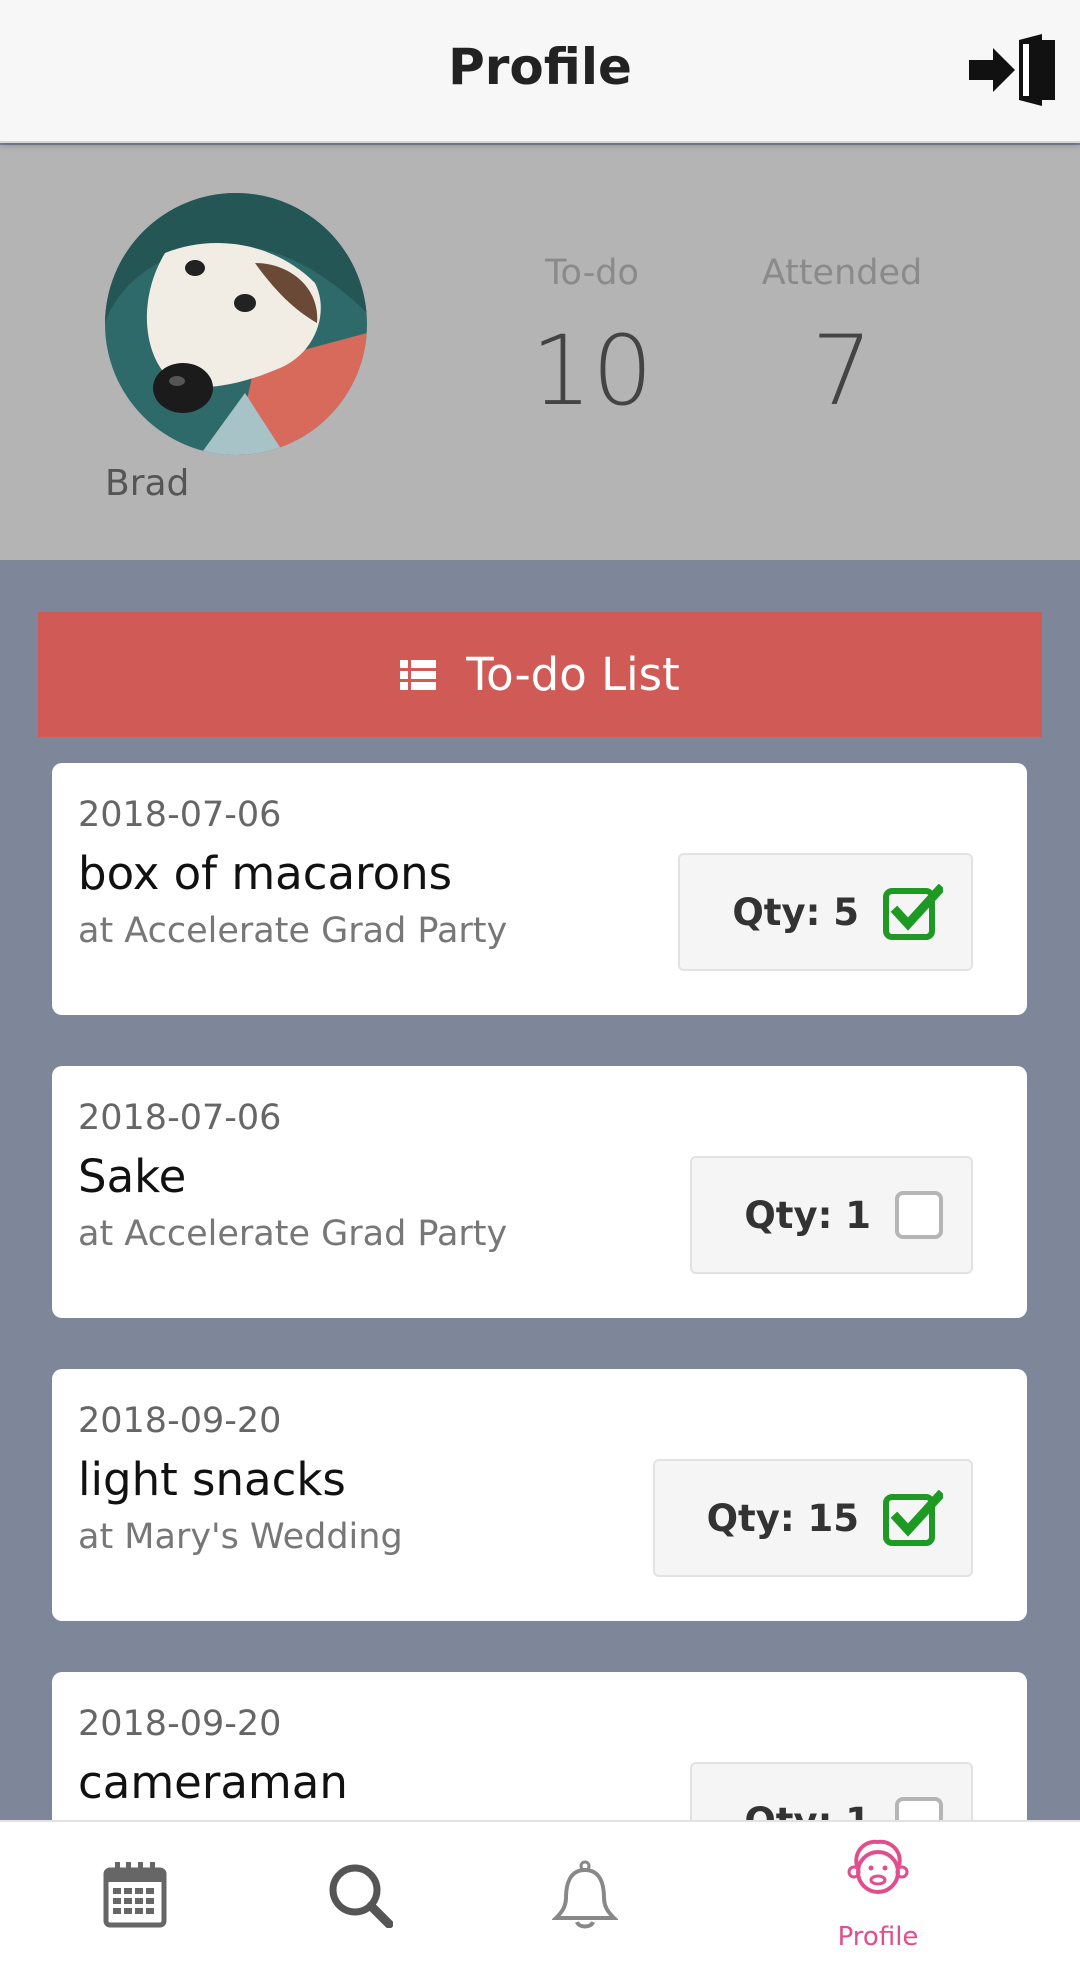 The image size is (1080, 1962). I want to click on quantity-toggle: Qty: 5, so click(825, 912).